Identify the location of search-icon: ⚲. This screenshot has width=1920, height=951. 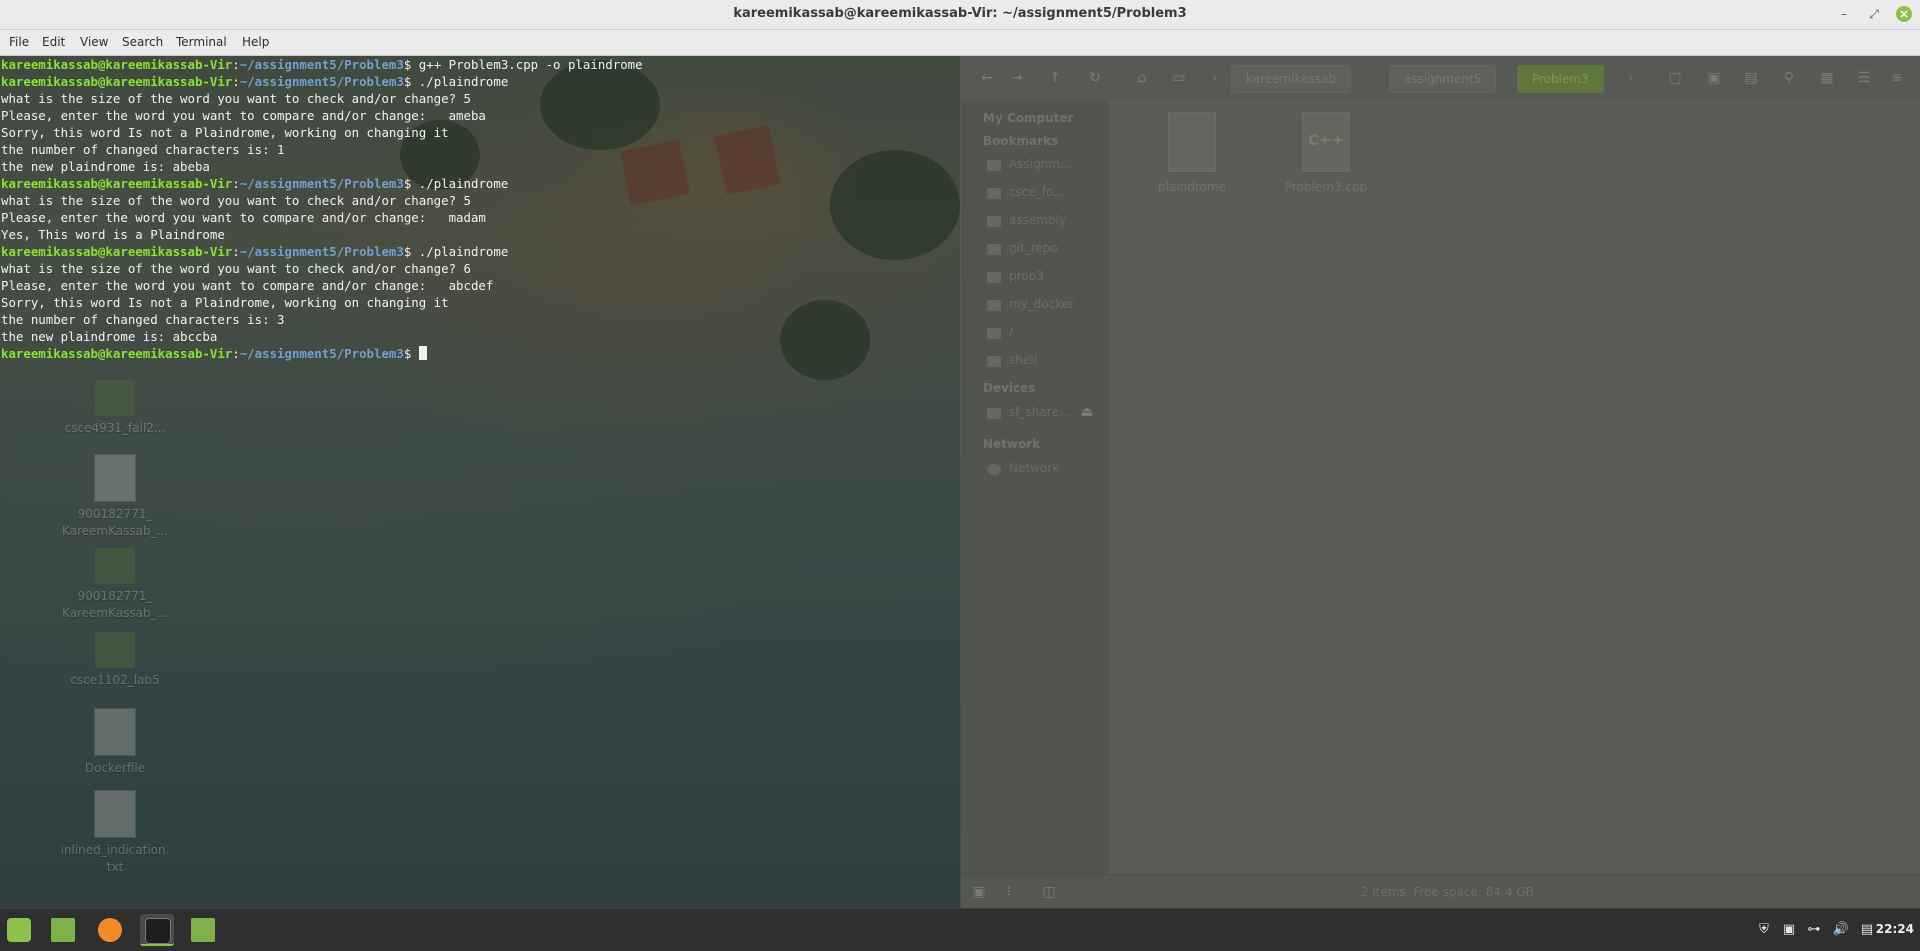
(1789, 78).